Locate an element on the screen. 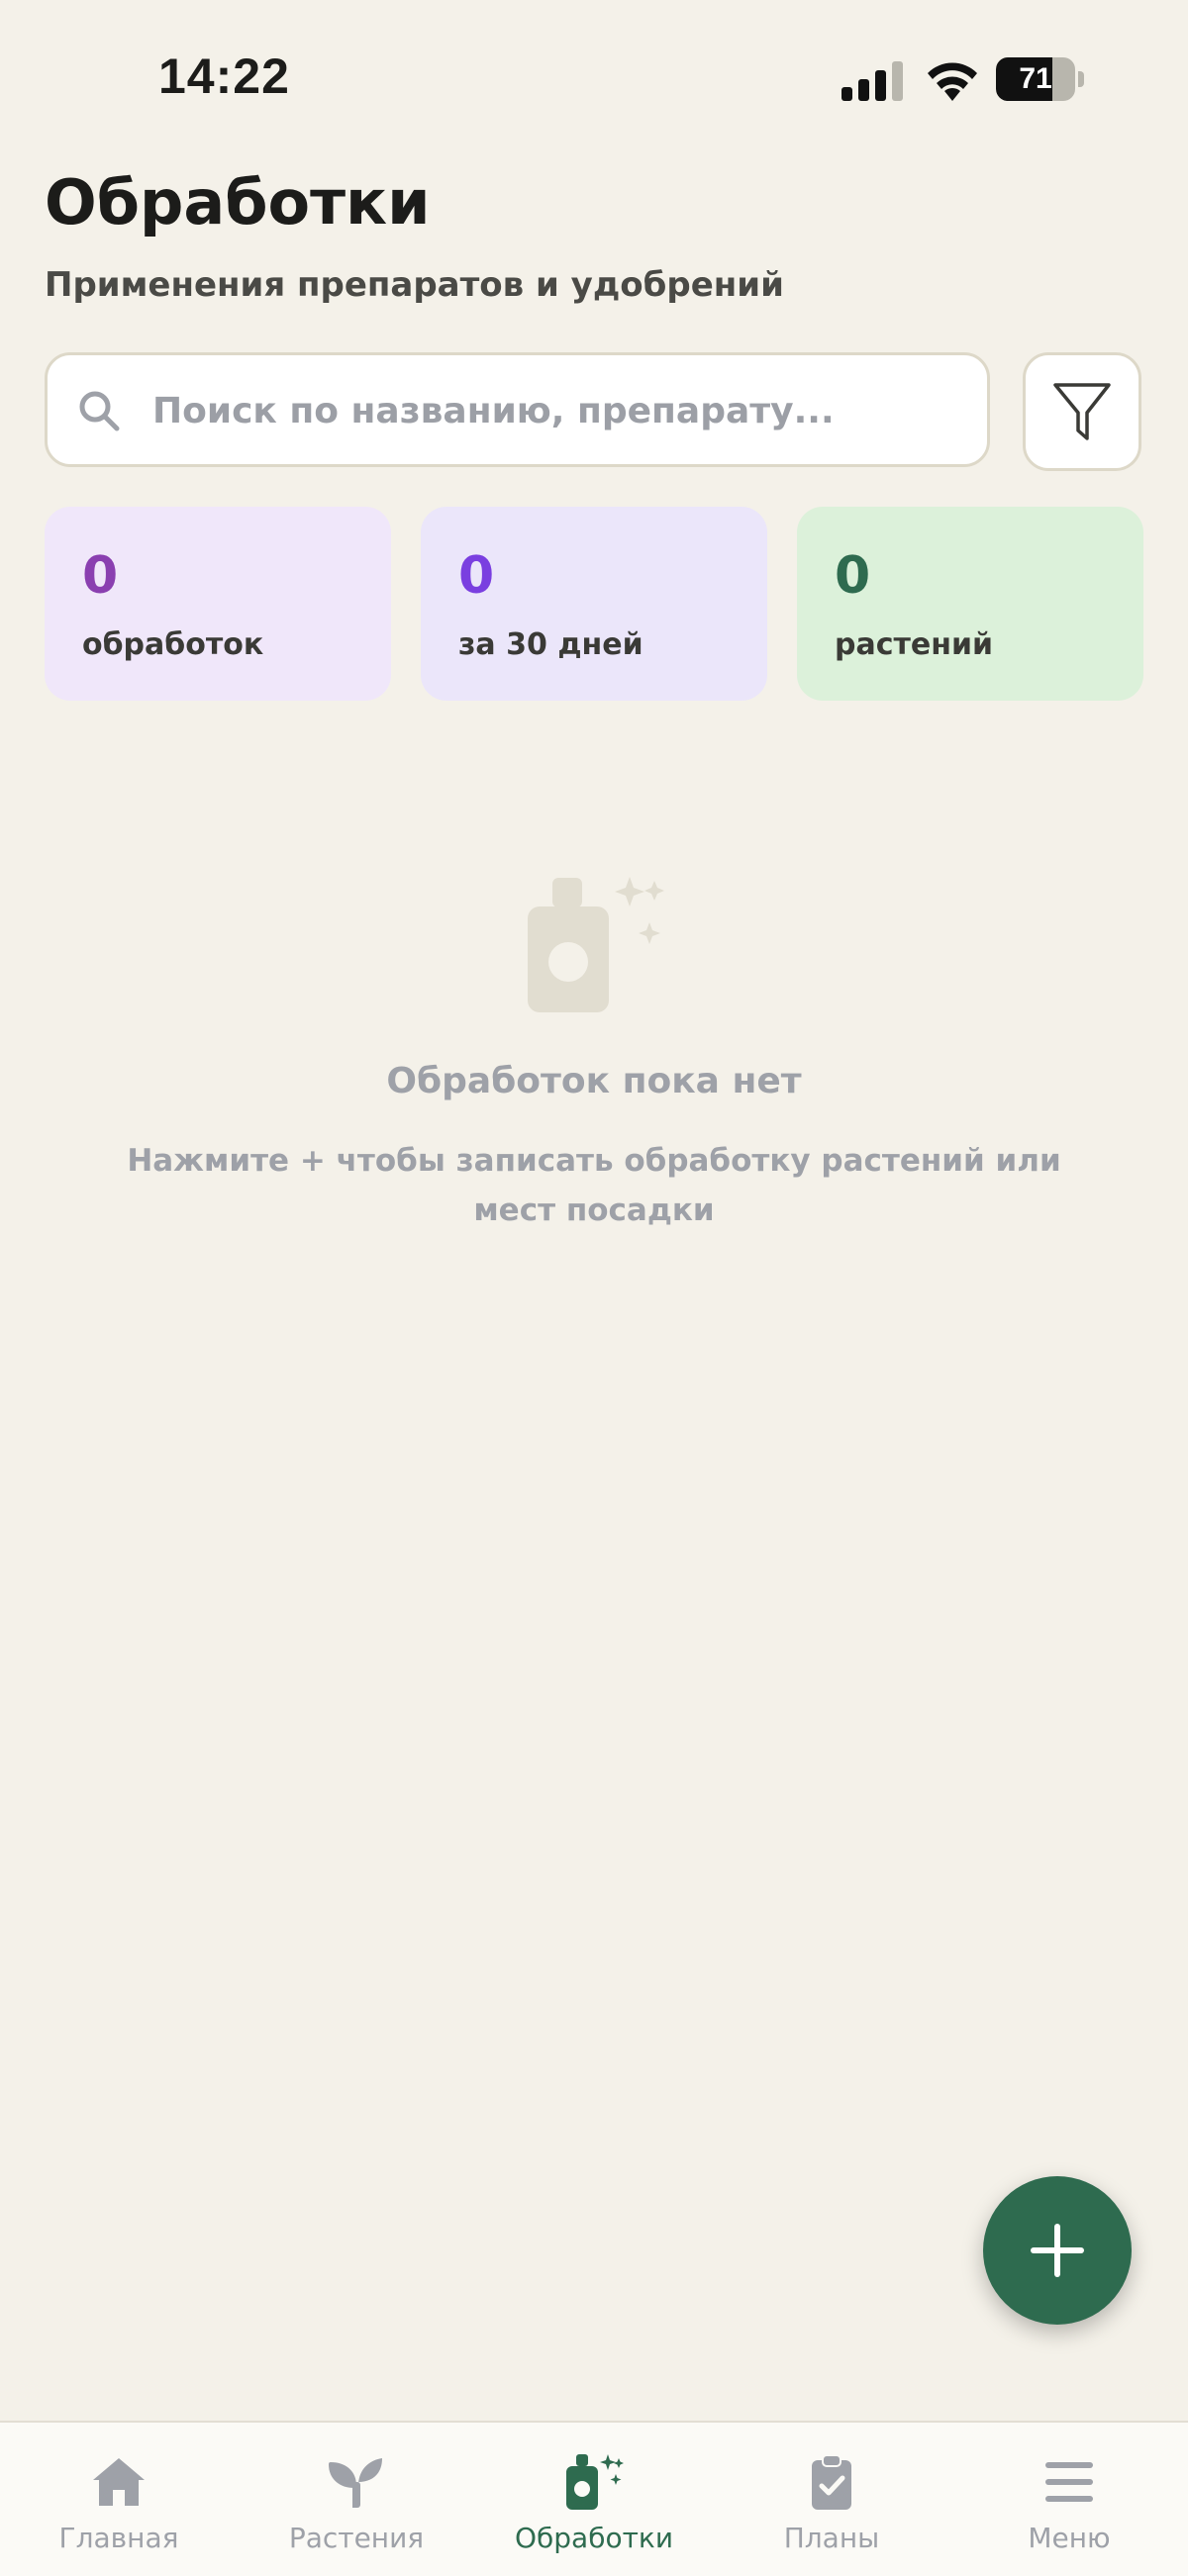 The width and height of the screenshot is (1188, 2576). spray-bottle-icon is located at coordinates (595, 2482).